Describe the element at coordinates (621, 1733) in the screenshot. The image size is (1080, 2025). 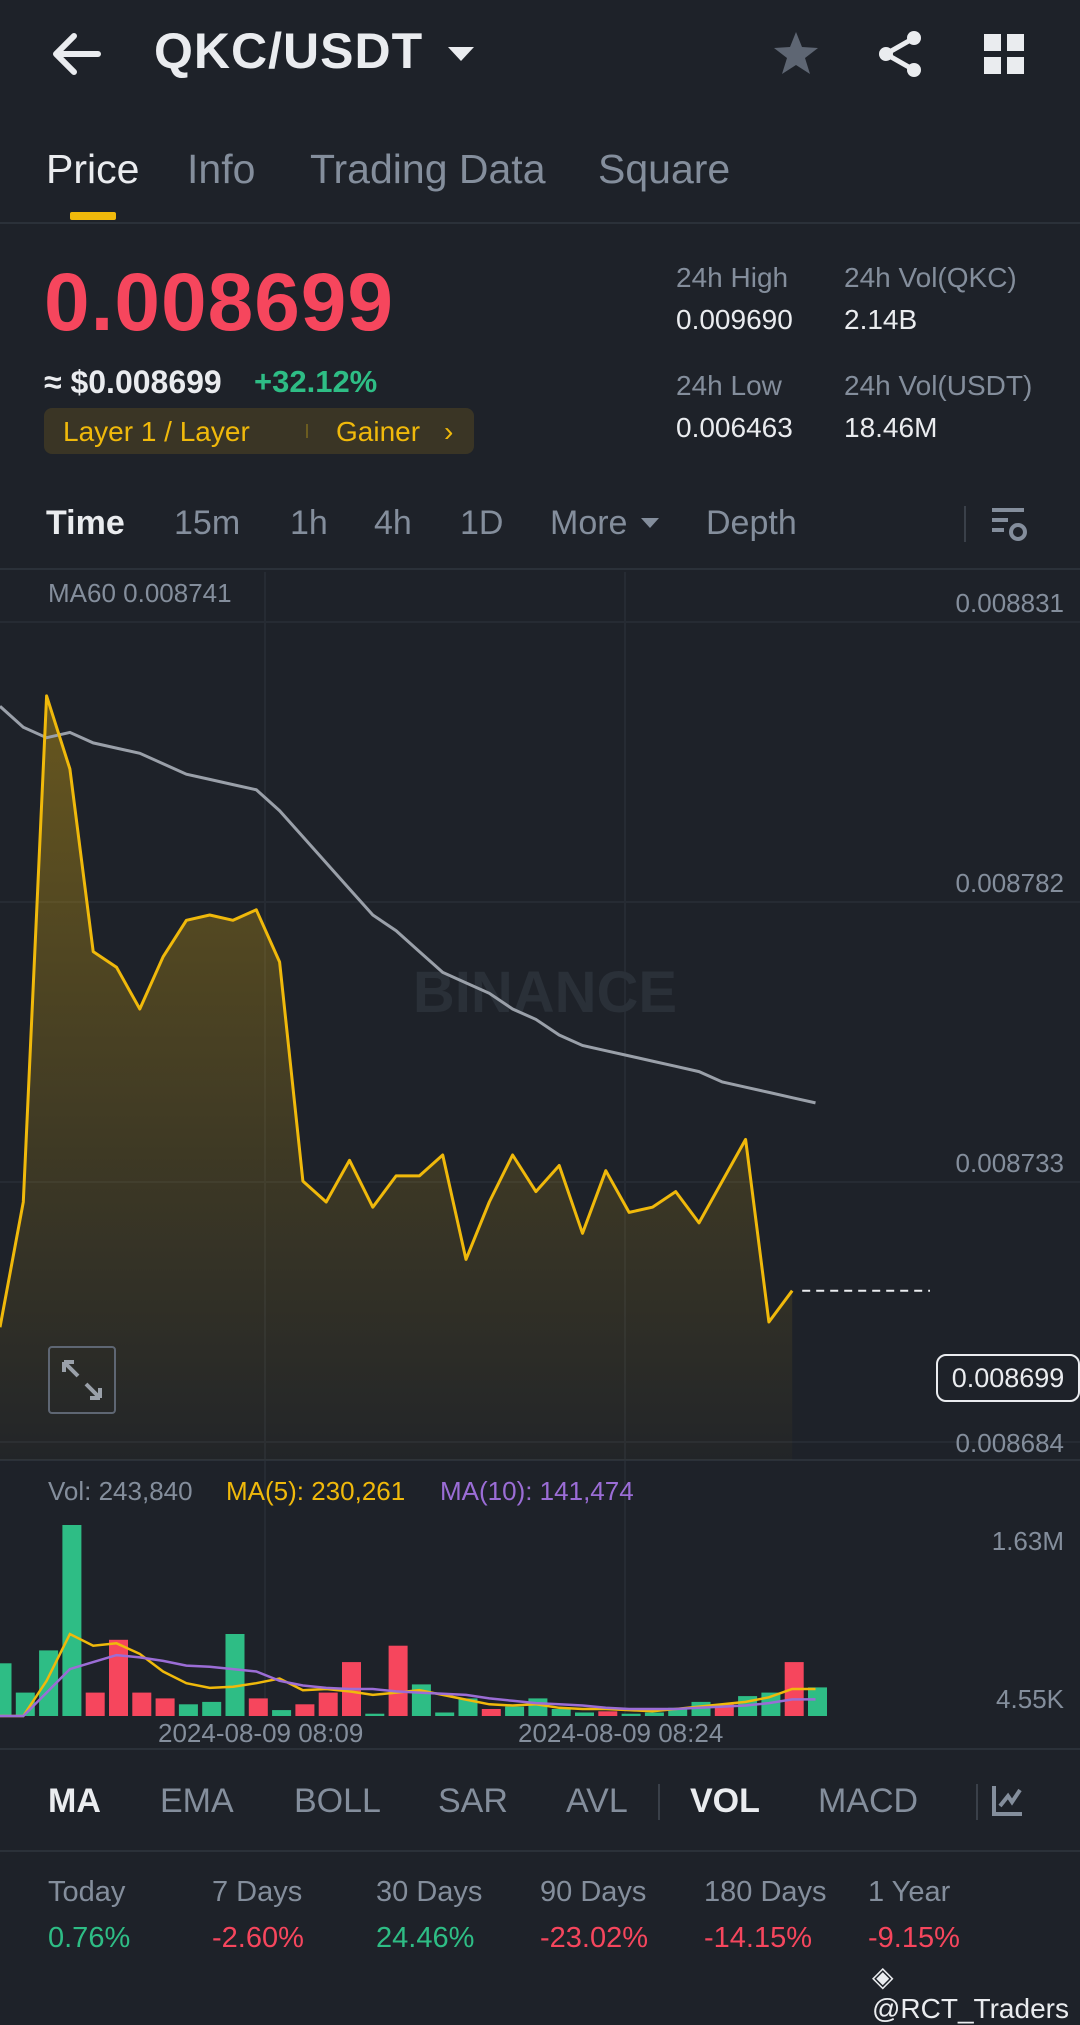
I see `time-axis-tick: 2024-08-09 08:24` at that location.